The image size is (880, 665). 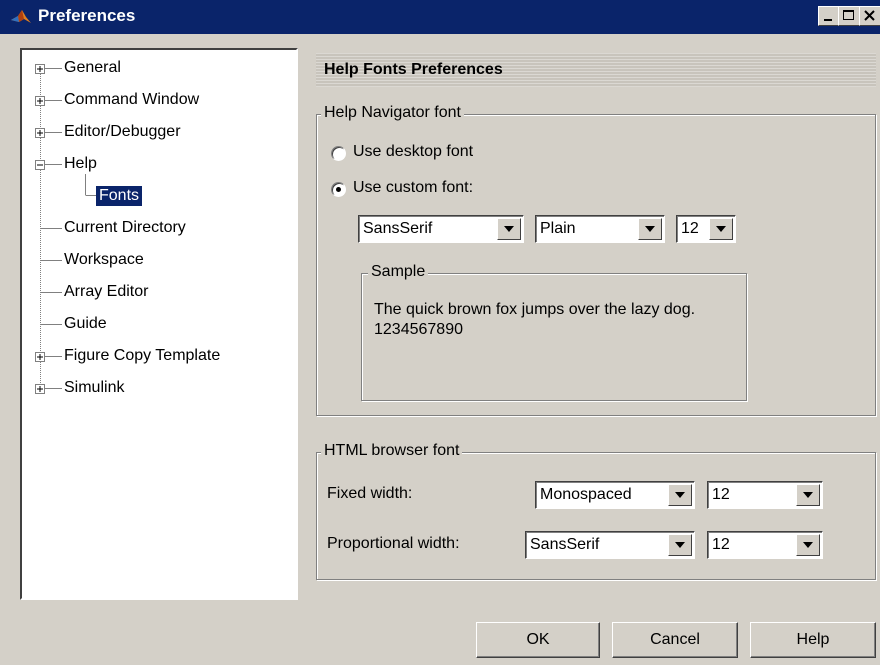 I want to click on help-navigator-legend: Help Navigator font, so click(x=392, y=113).